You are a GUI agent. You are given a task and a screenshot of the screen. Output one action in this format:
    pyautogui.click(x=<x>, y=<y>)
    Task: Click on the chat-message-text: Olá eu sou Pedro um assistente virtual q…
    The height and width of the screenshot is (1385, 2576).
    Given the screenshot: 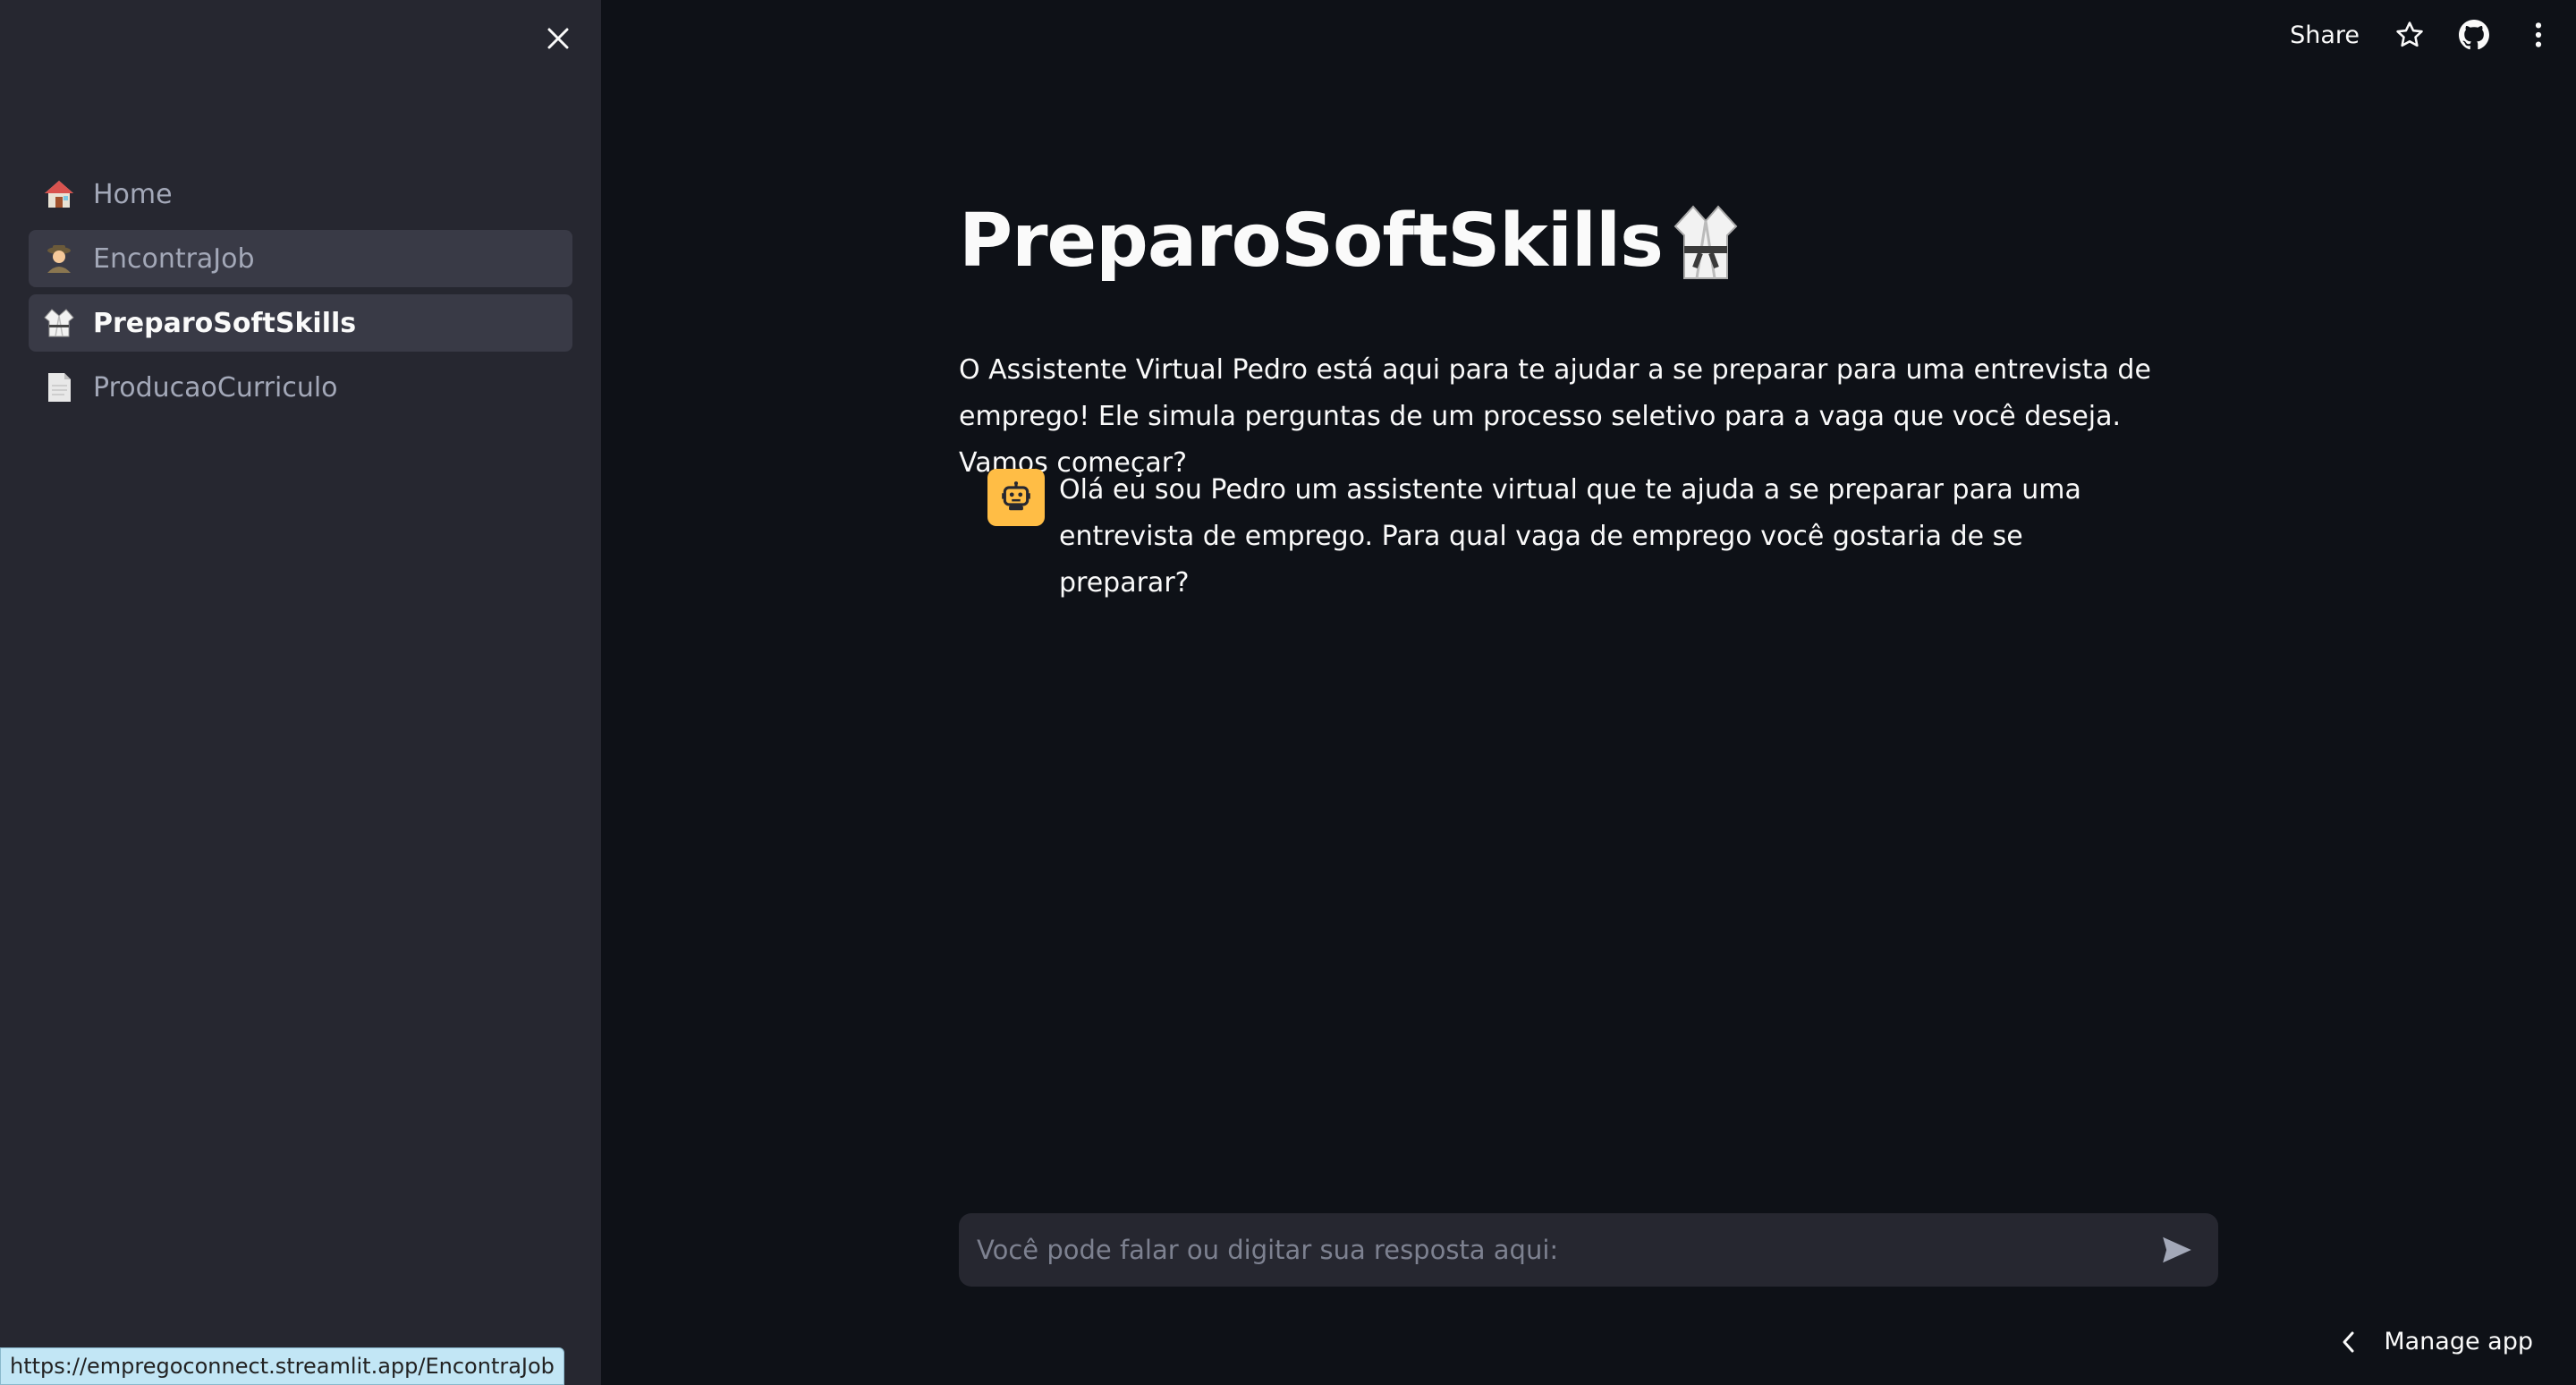 What is the action you would take?
    pyautogui.click(x=1570, y=536)
    